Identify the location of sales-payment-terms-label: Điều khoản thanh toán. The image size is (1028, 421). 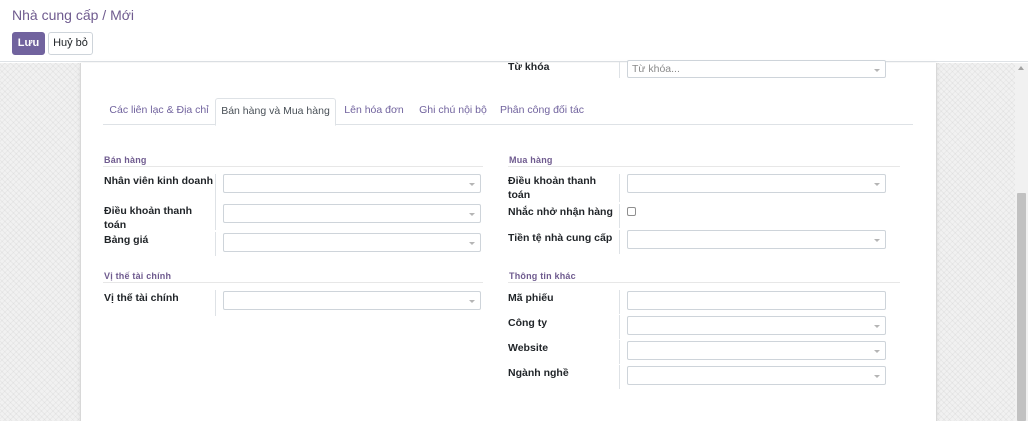
(148, 218).